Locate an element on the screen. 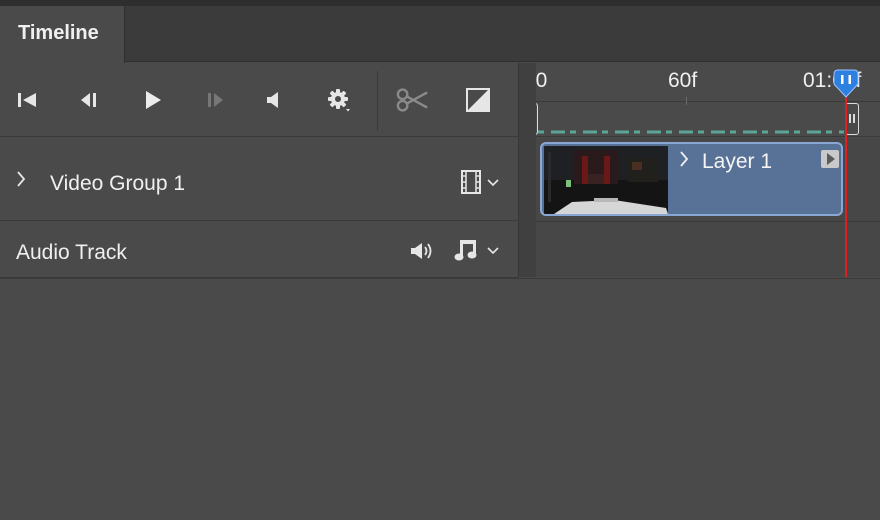  settings-button is located at coordinates (339, 100).